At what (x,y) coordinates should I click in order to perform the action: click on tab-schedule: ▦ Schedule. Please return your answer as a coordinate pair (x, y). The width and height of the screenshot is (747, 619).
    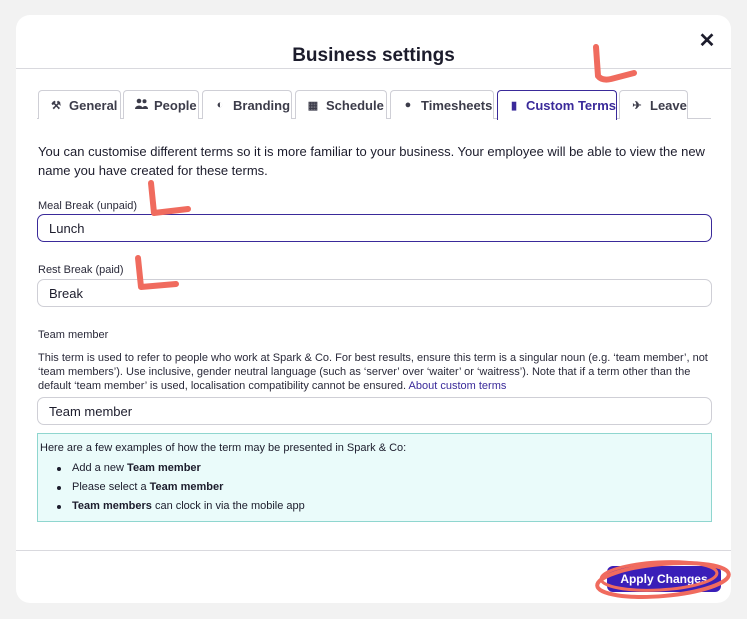
    Looking at the image, I should click on (341, 104).